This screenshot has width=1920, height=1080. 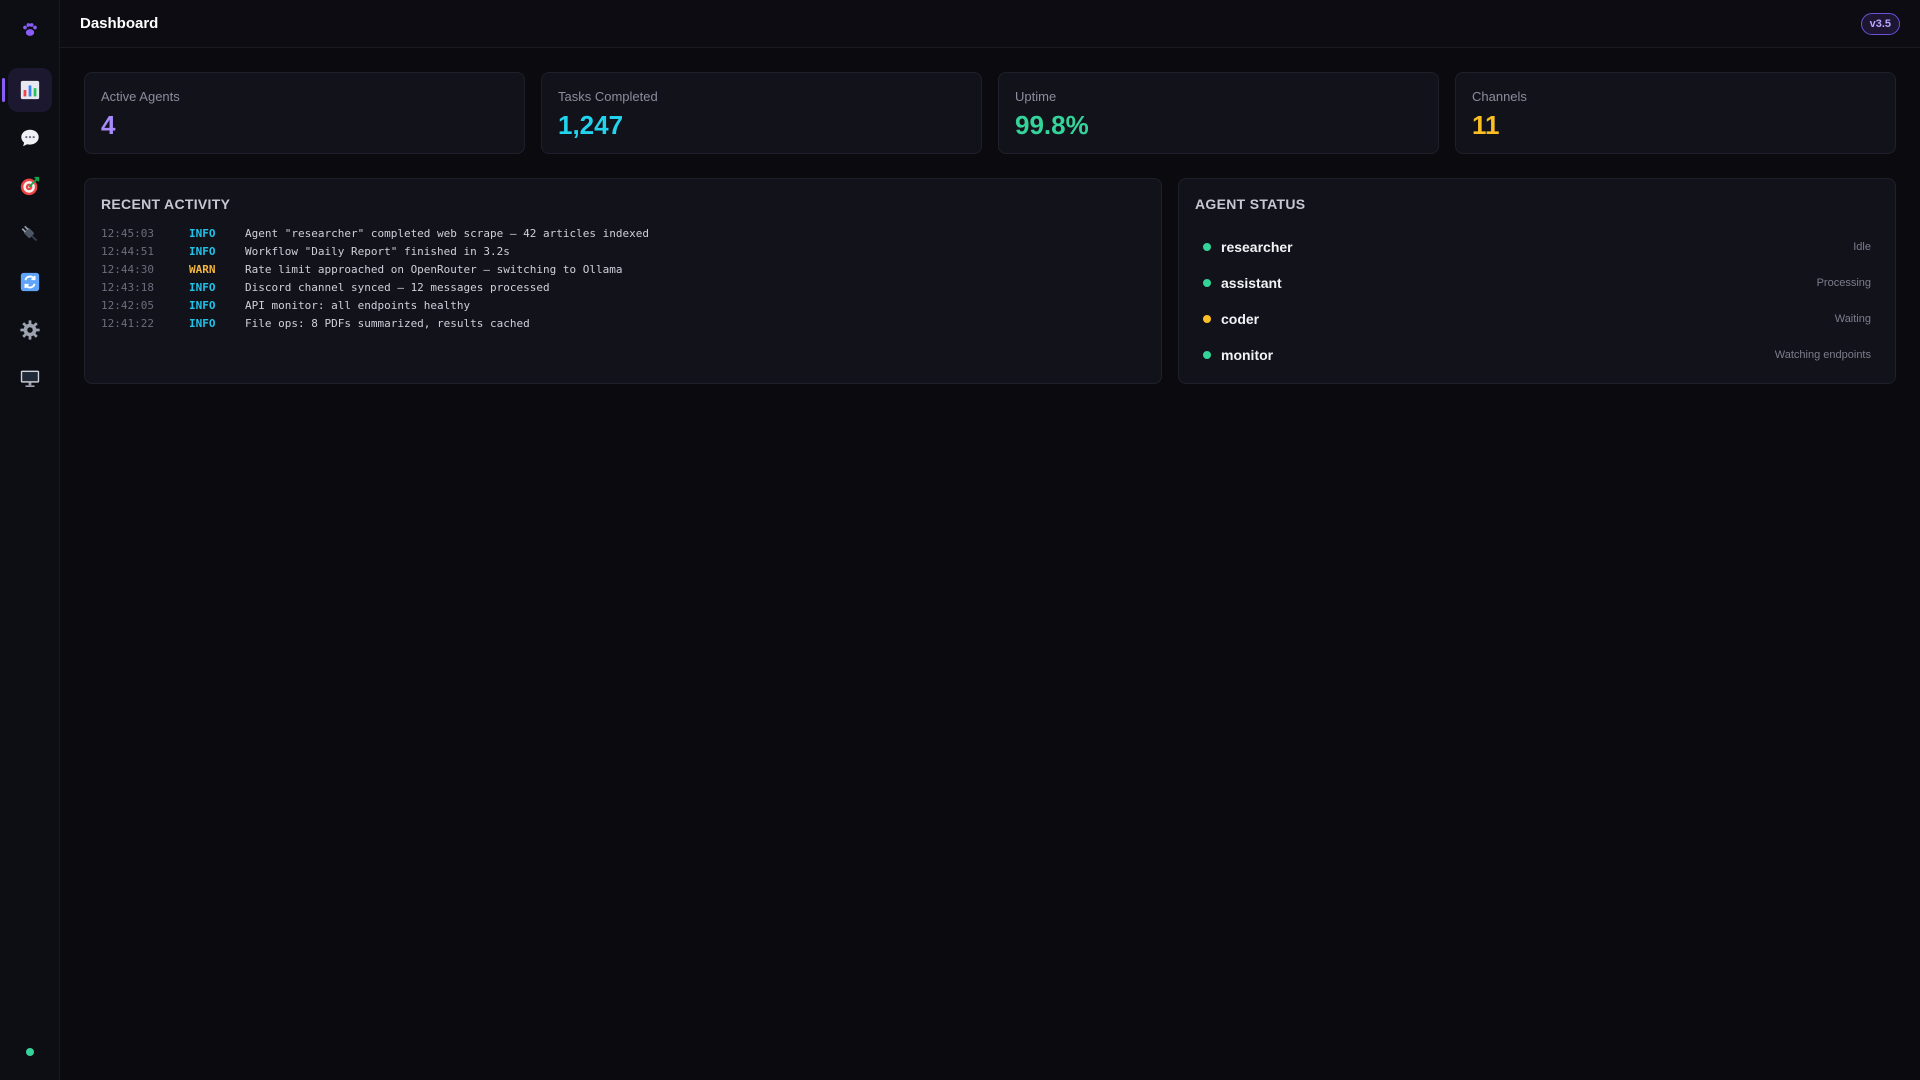 What do you see at coordinates (127, 305) in the screenshot?
I see `log-time: 12:42:05` at bounding box center [127, 305].